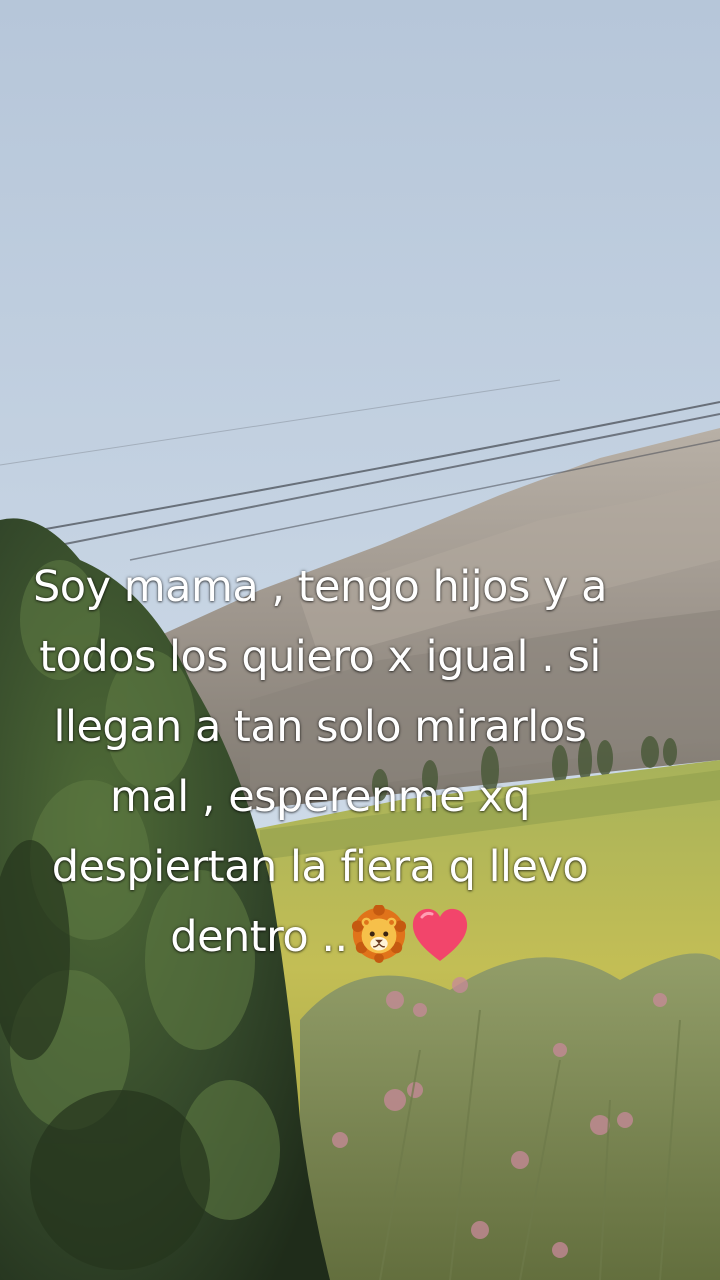 The image size is (720, 1280). I want to click on caption-line: Soy mama , tengo hijos y a, so click(320, 587).